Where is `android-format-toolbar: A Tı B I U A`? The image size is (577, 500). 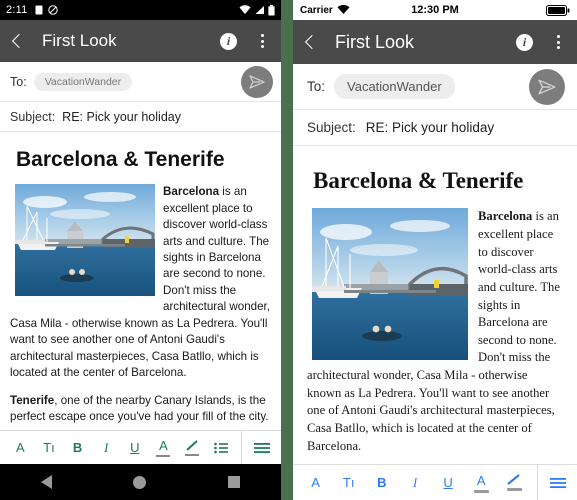 android-format-toolbar: A Tı B I U A is located at coordinates (140, 447).